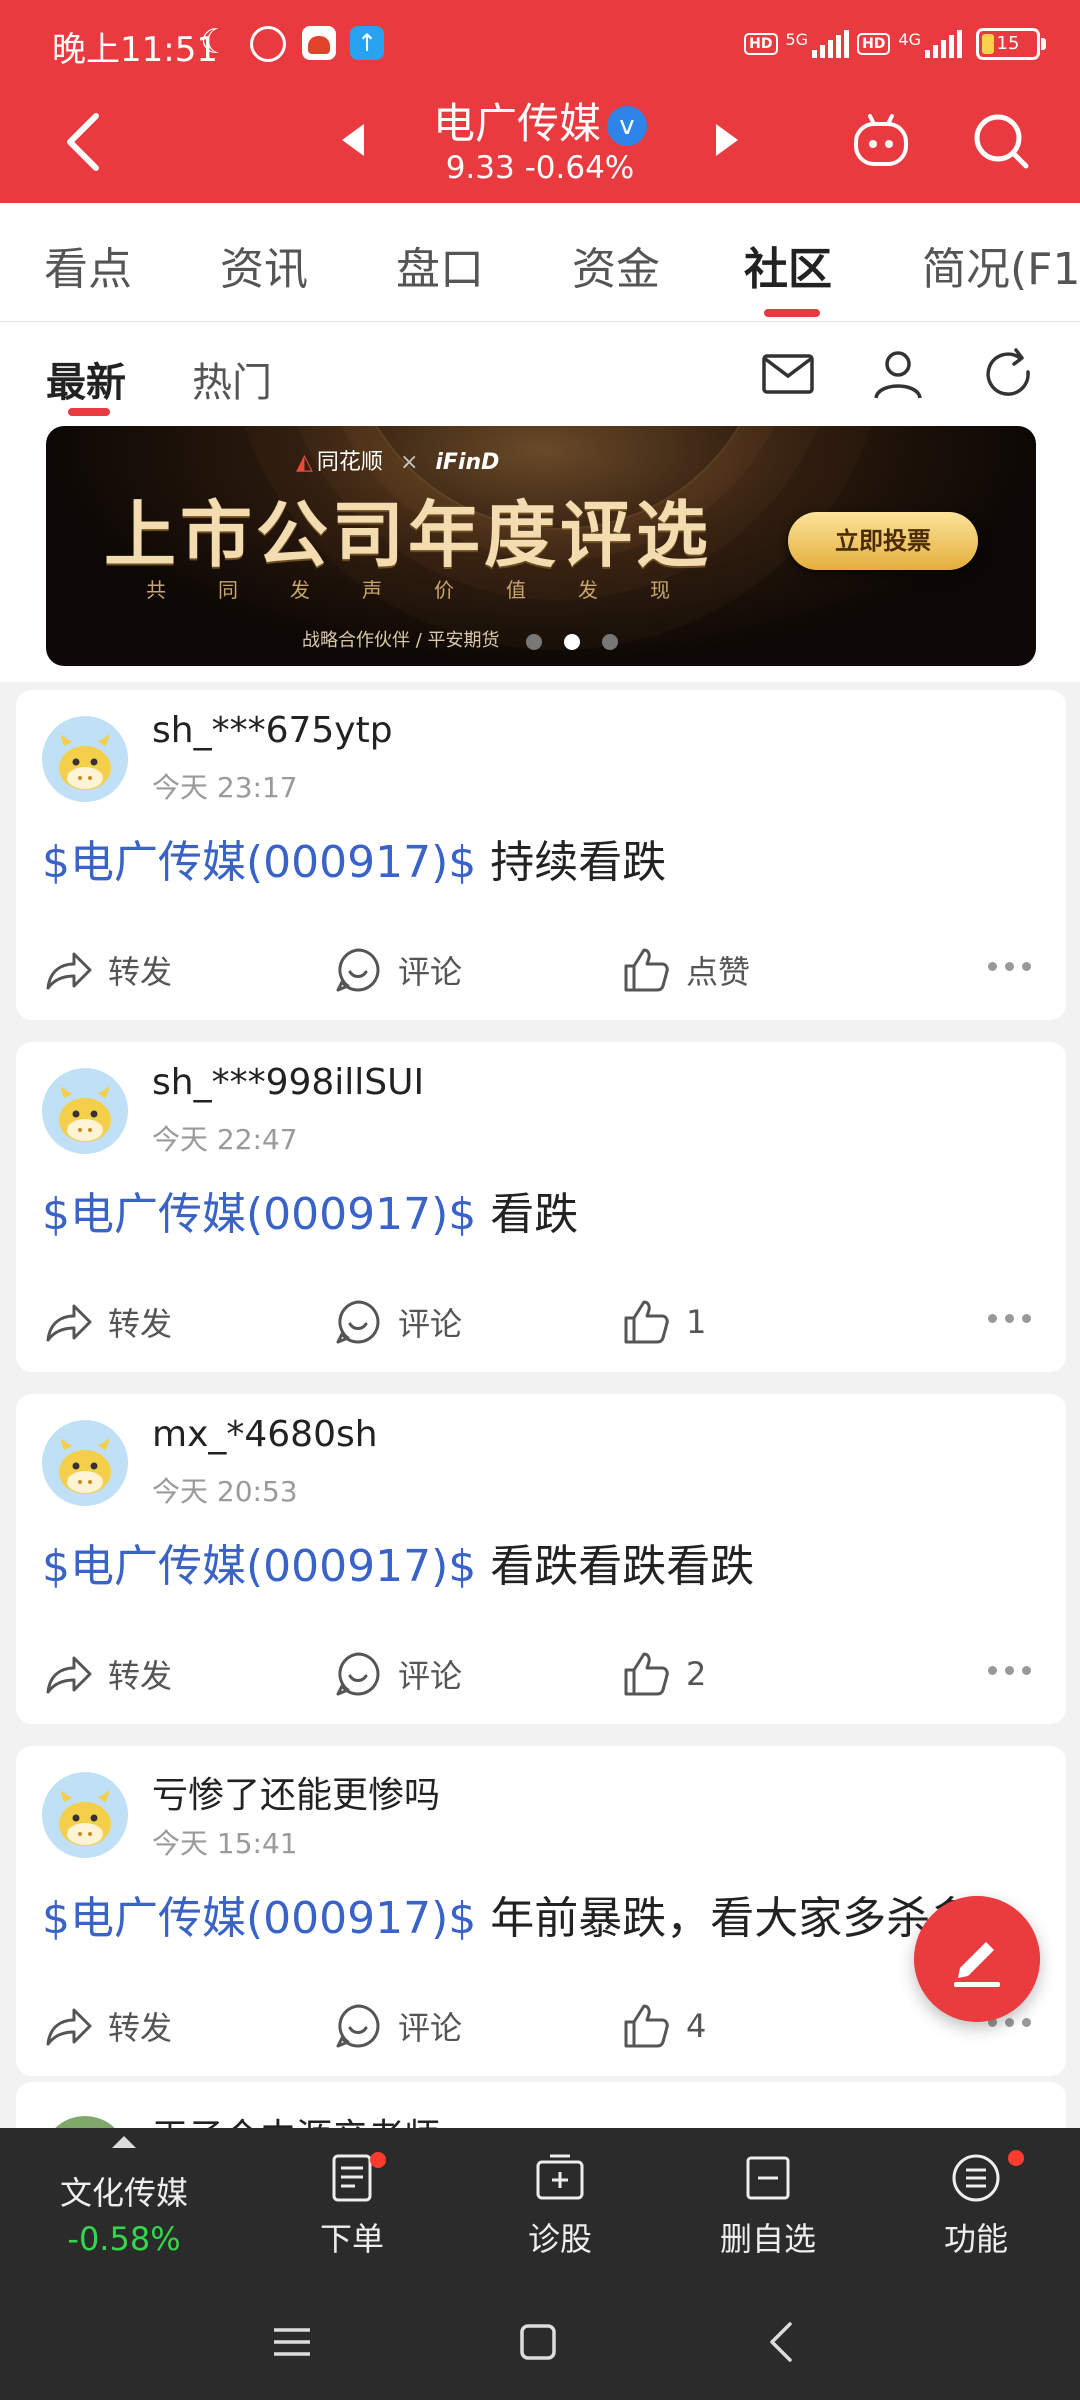 This screenshot has height=2400, width=1080. Describe the element at coordinates (883, 541) in the screenshot. I see `vote-button: 立即投票` at that location.